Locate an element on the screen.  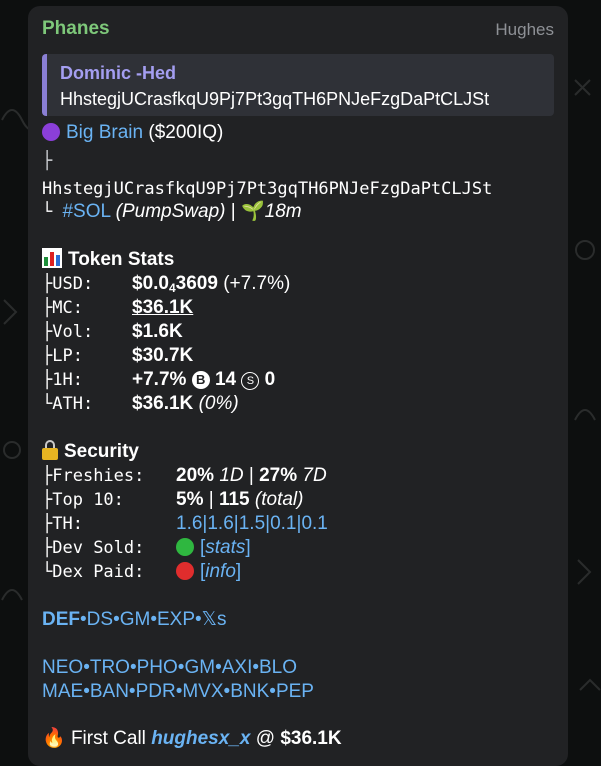
link-neo: NEO is located at coordinates (62, 667).